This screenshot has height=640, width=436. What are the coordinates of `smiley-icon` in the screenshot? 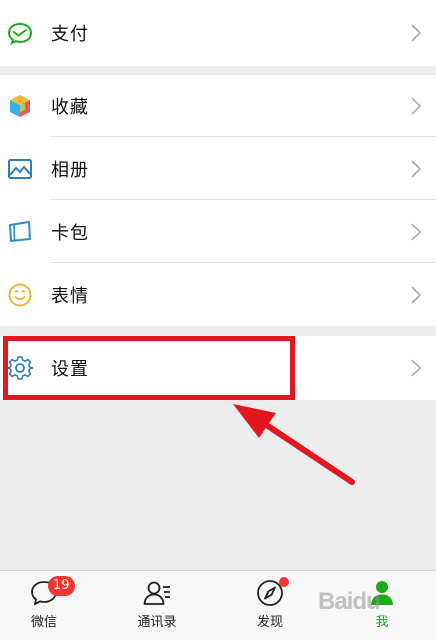 It's located at (20, 295).